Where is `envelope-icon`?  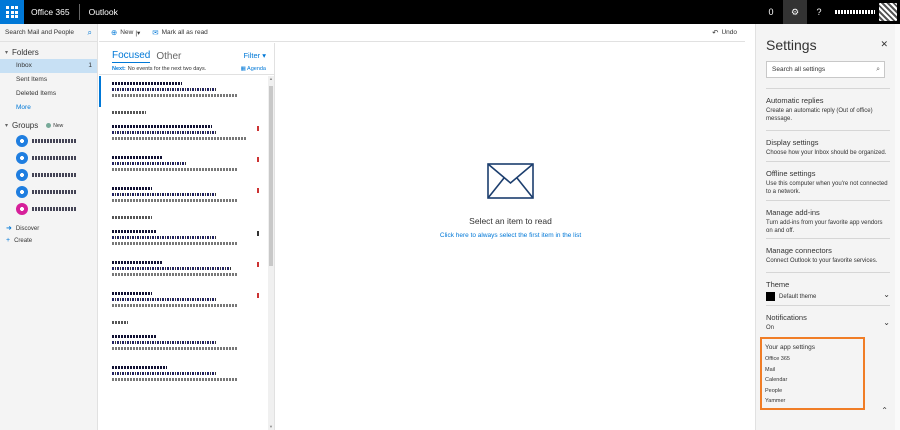 envelope-icon is located at coordinates (510, 181).